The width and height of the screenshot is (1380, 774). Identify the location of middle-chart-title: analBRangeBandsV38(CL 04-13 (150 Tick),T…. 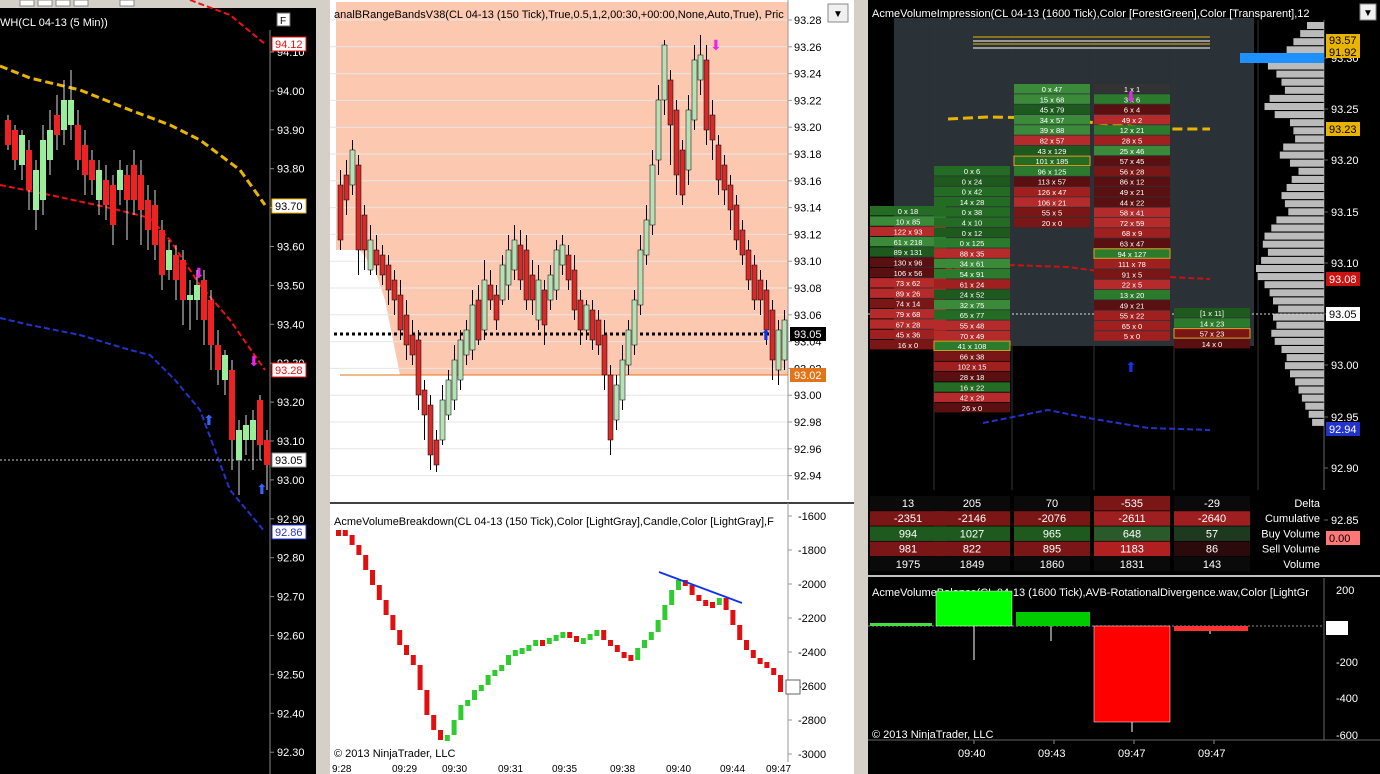
(559, 15).